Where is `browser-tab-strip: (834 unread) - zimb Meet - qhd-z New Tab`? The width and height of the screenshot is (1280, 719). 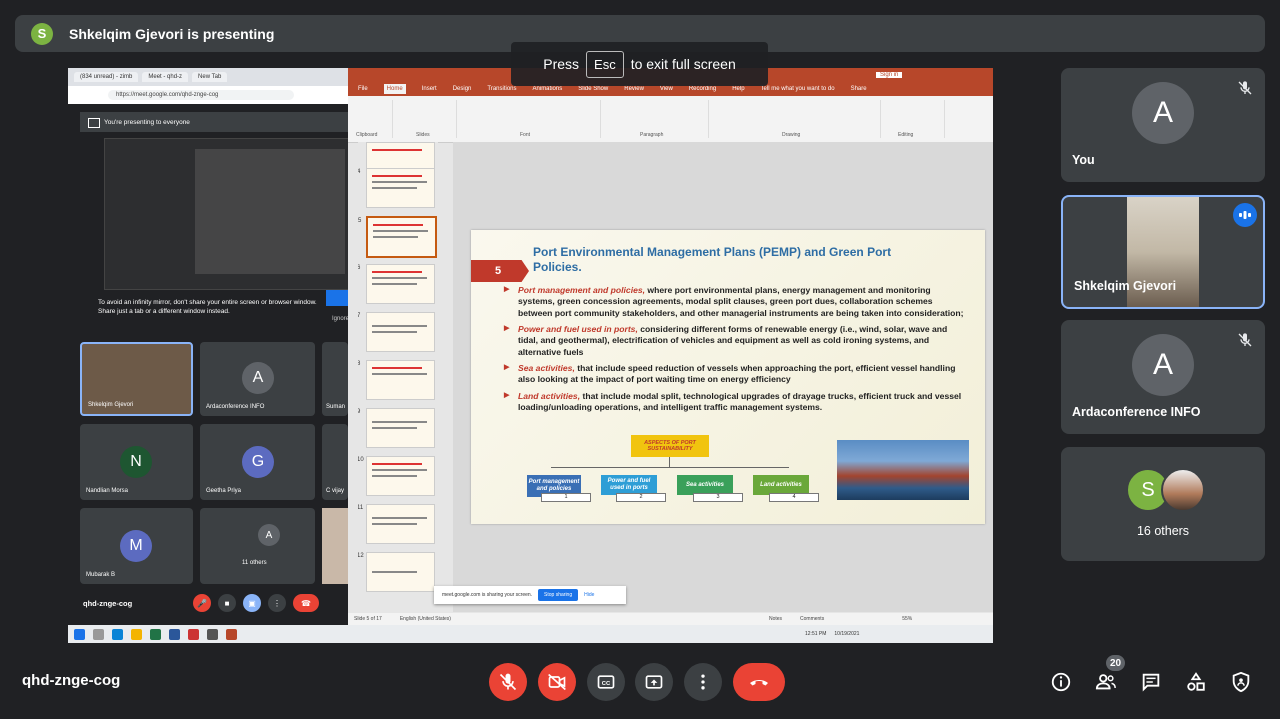
browser-tab-strip: (834 unread) - zimb Meet - qhd-z New Tab is located at coordinates (208, 77).